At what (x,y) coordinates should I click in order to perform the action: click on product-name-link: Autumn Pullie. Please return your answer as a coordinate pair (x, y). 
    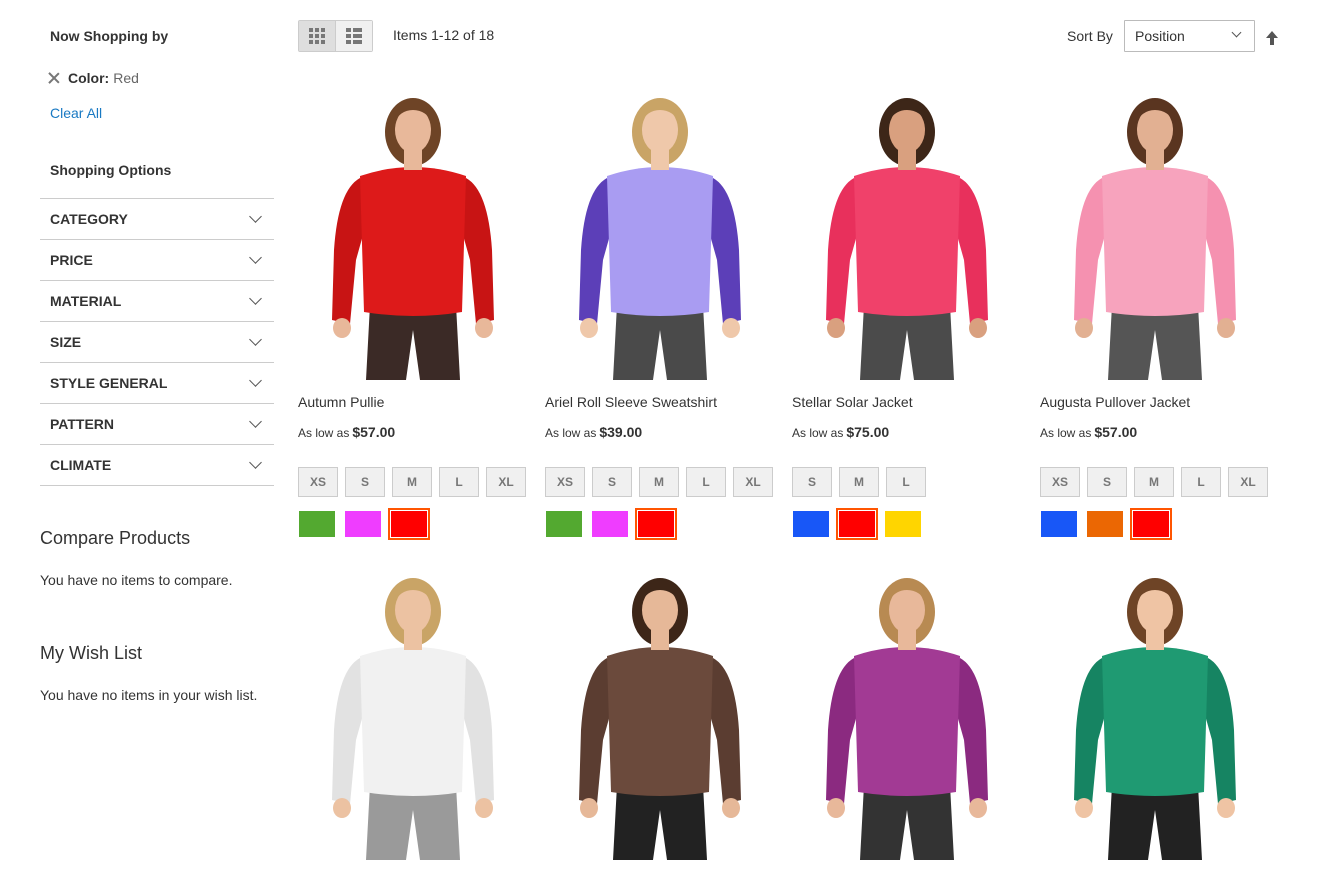
    Looking at the image, I should click on (341, 402).